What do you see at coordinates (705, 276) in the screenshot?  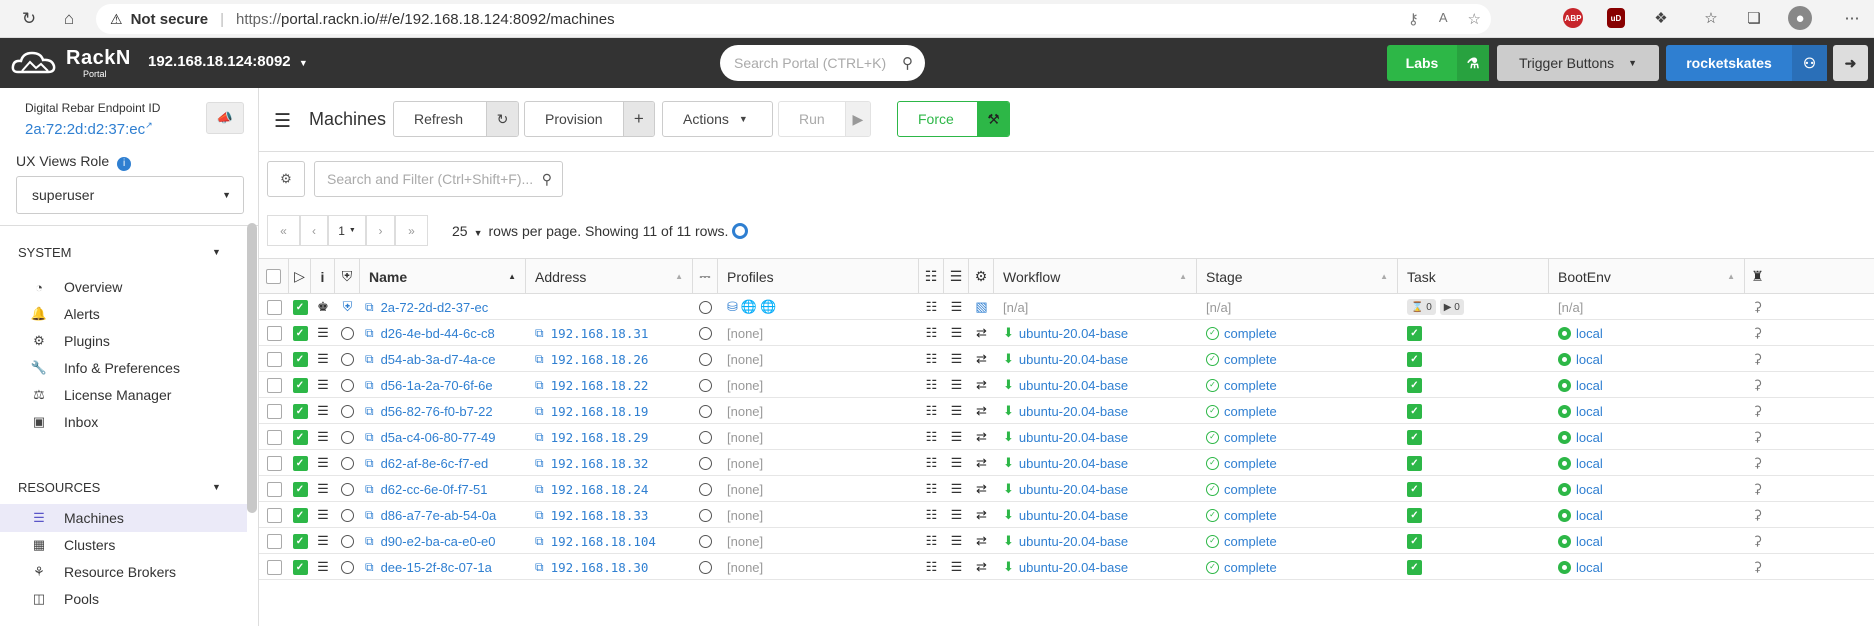 I see `meta-header: ⎓` at bounding box center [705, 276].